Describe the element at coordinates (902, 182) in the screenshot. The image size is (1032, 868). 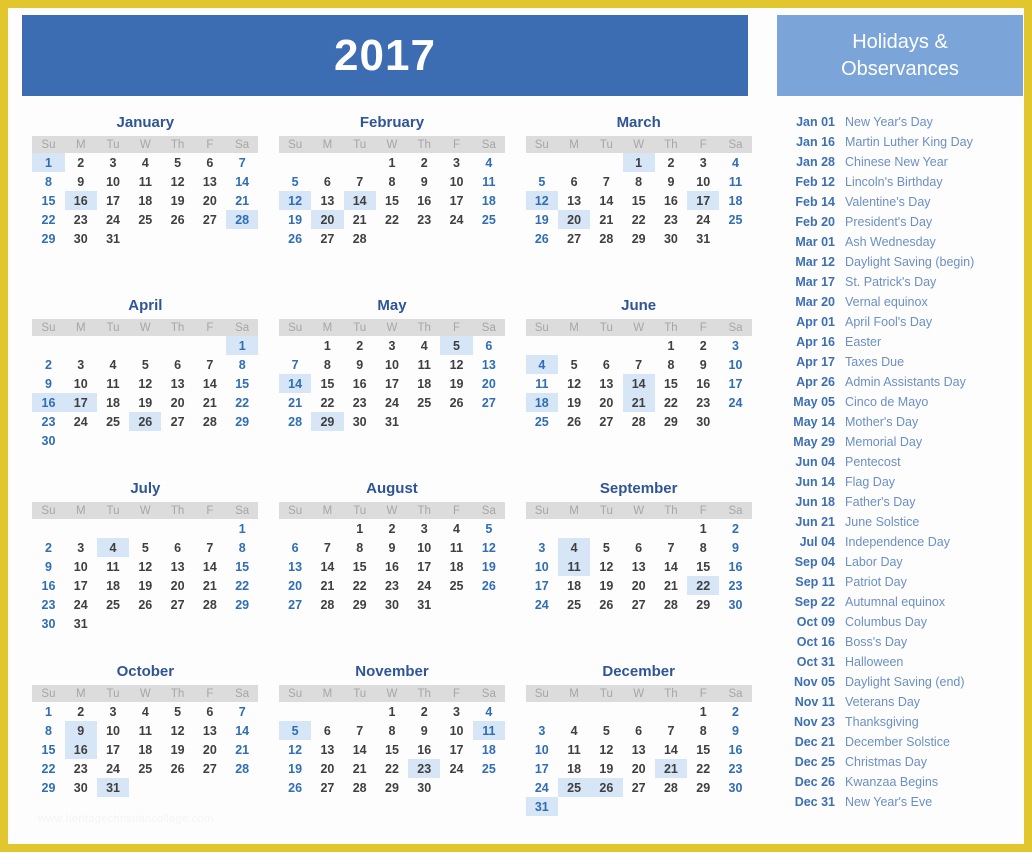
I see `holiday-row: Feb 12 Lincoln's Birthday` at that location.